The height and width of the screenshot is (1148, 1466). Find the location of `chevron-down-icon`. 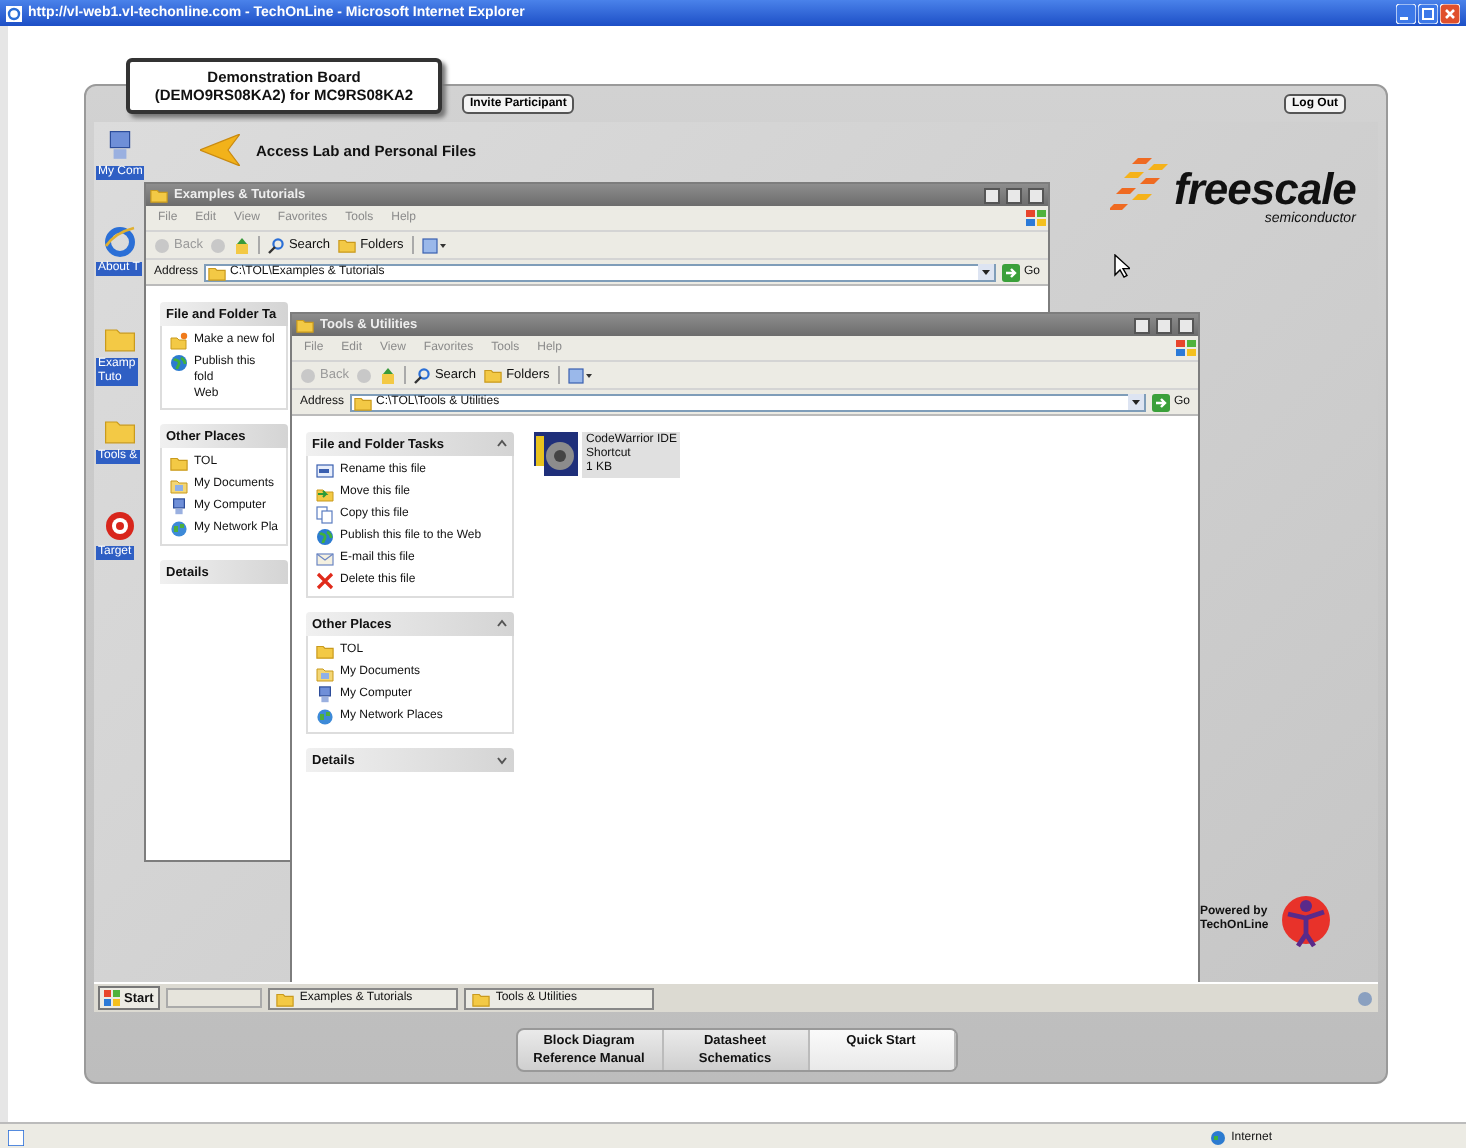

chevron-down-icon is located at coordinates (502, 760).